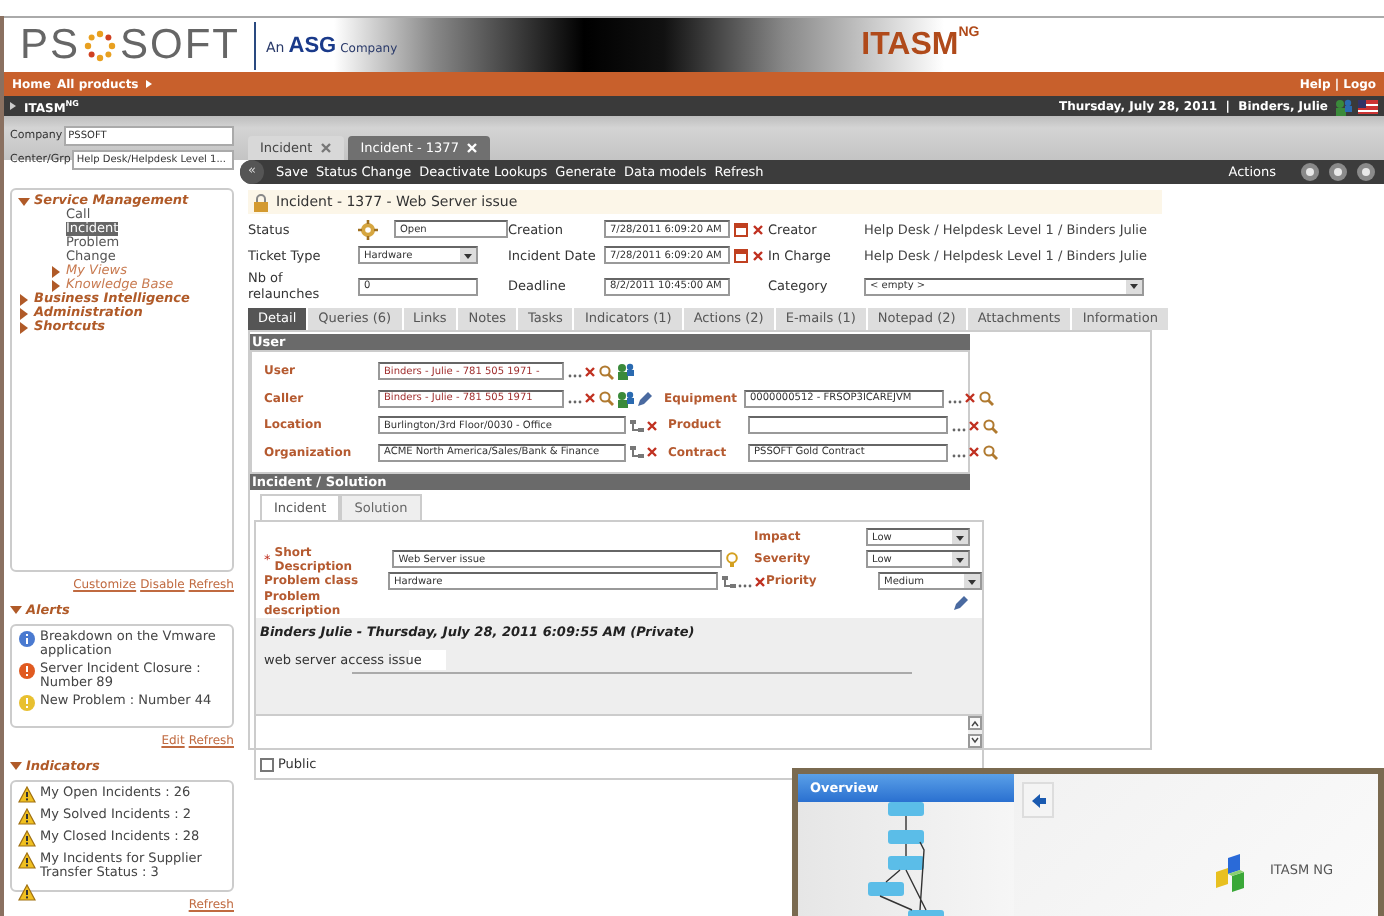  Describe the element at coordinates (27, 703) in the screenshot. I see `notice-icon` at that location.